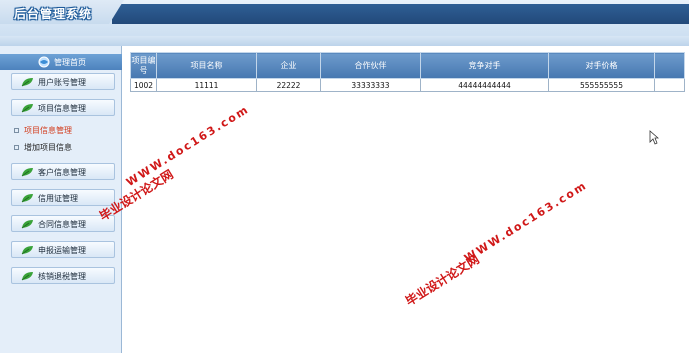 Image resolution: width=689 pixels, height=353 pixels. I want to click on col-header-competitor: 竞争对手, so click(484, 65).